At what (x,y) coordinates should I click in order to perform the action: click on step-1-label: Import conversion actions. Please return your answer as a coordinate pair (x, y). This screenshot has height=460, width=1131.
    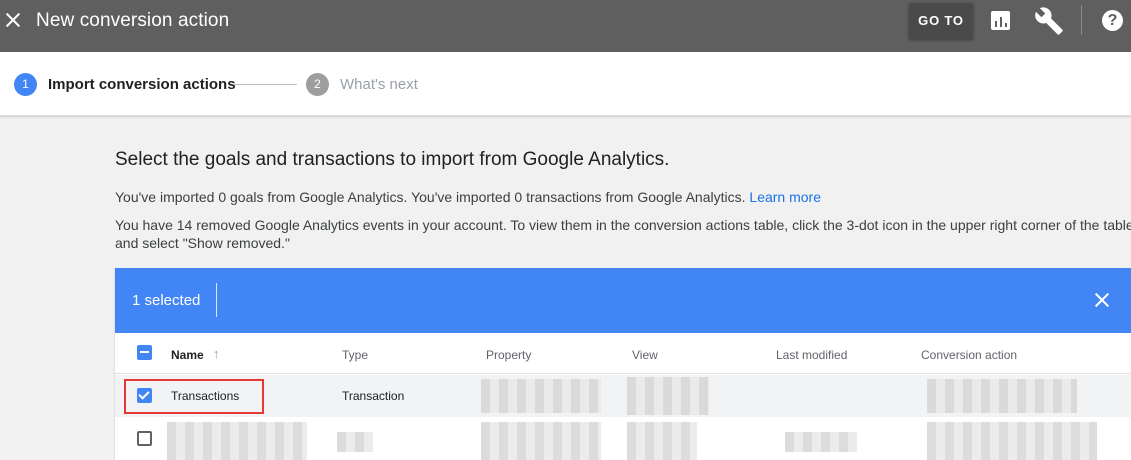
    Looking at the image, I should click on (142, 84).